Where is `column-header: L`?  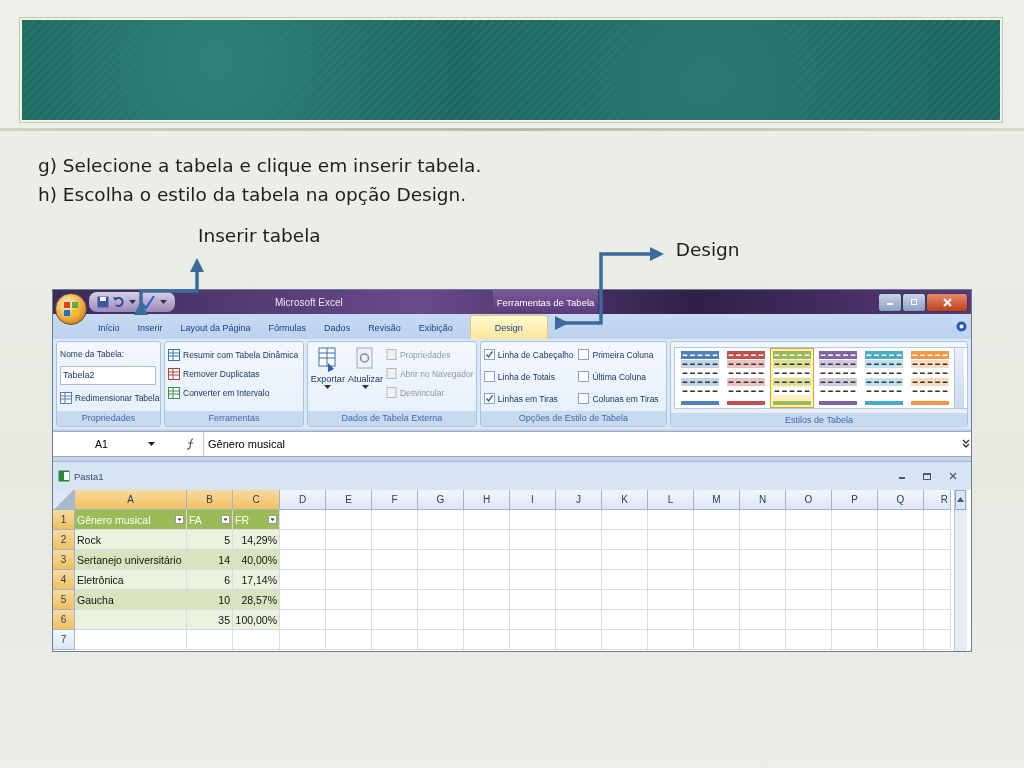
column-header: L is located at coordinates (671, 500).